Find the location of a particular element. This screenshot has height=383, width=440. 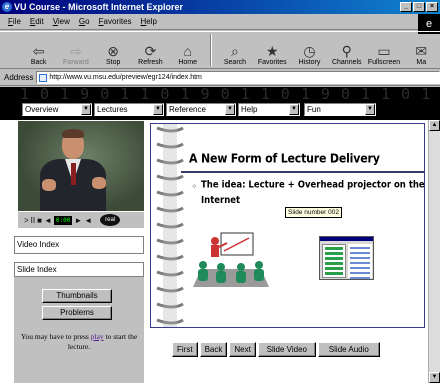

scroll-down-icon: ▼ is located at coordinates (434, 377).